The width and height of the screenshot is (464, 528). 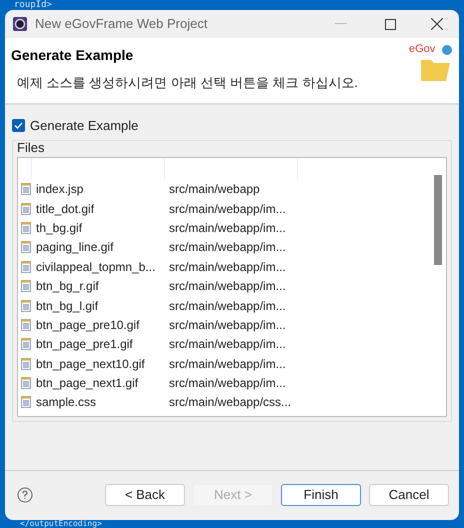 What do you see at coordinates (121, 24) in the screenshot?
I see `window-title: New eGovFrame Web Project` at bounding box center [121, 24].